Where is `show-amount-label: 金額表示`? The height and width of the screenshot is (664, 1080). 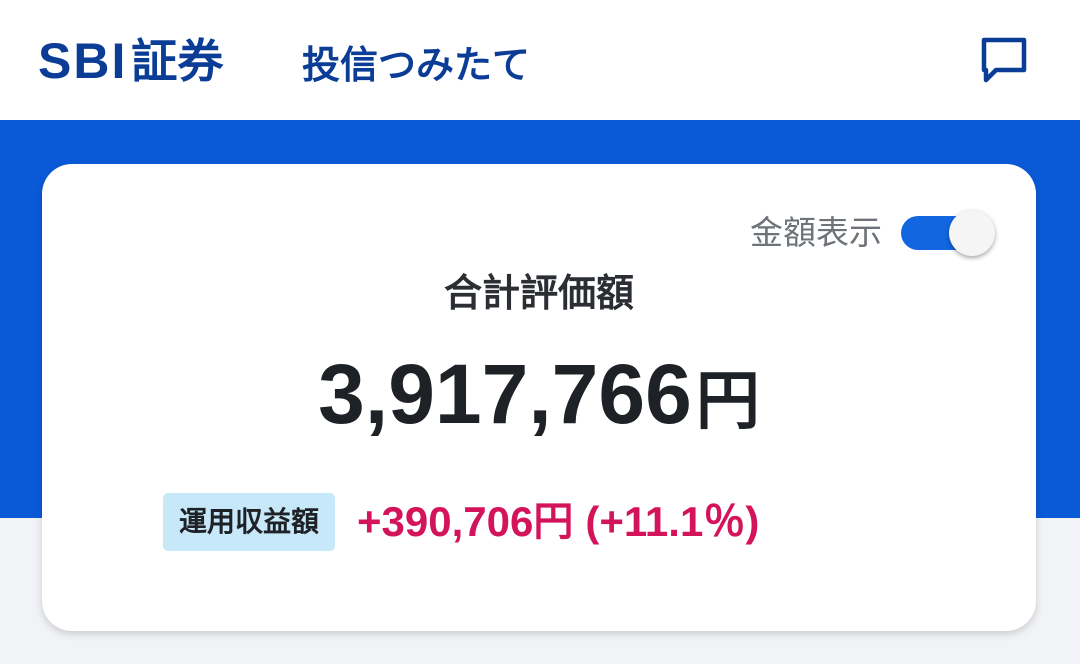
show-amount-label: 金額表示 is located at coordinates (816, 232).